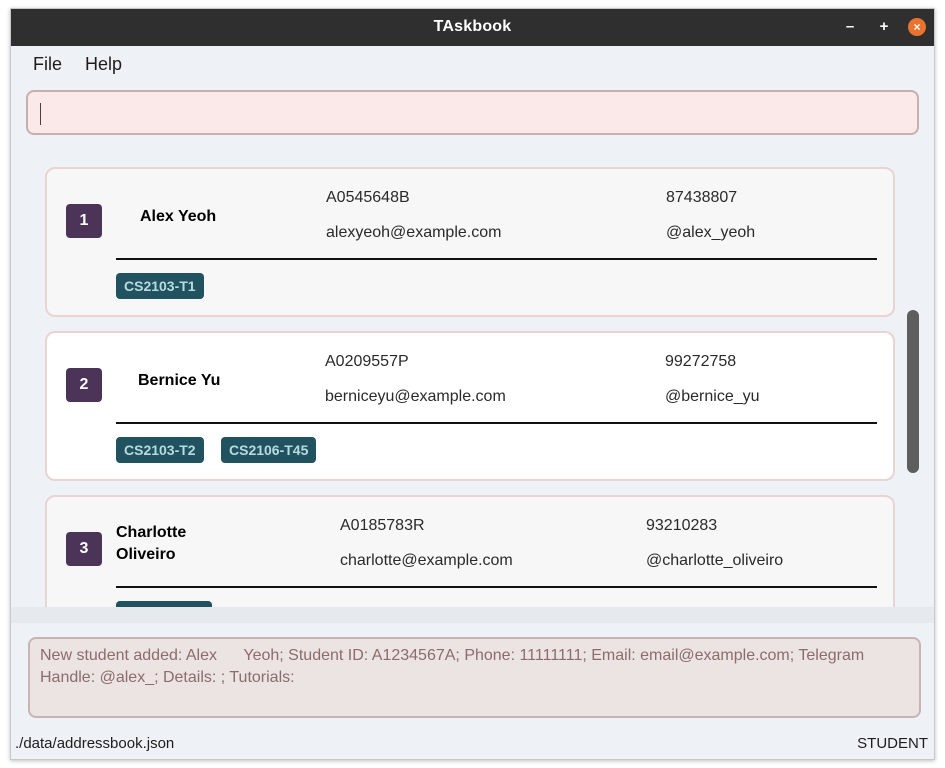 The width and height of the screenshot is (945, 768). I want to click on save-file-path: ./data/addressbook.json, so click(95, 743).